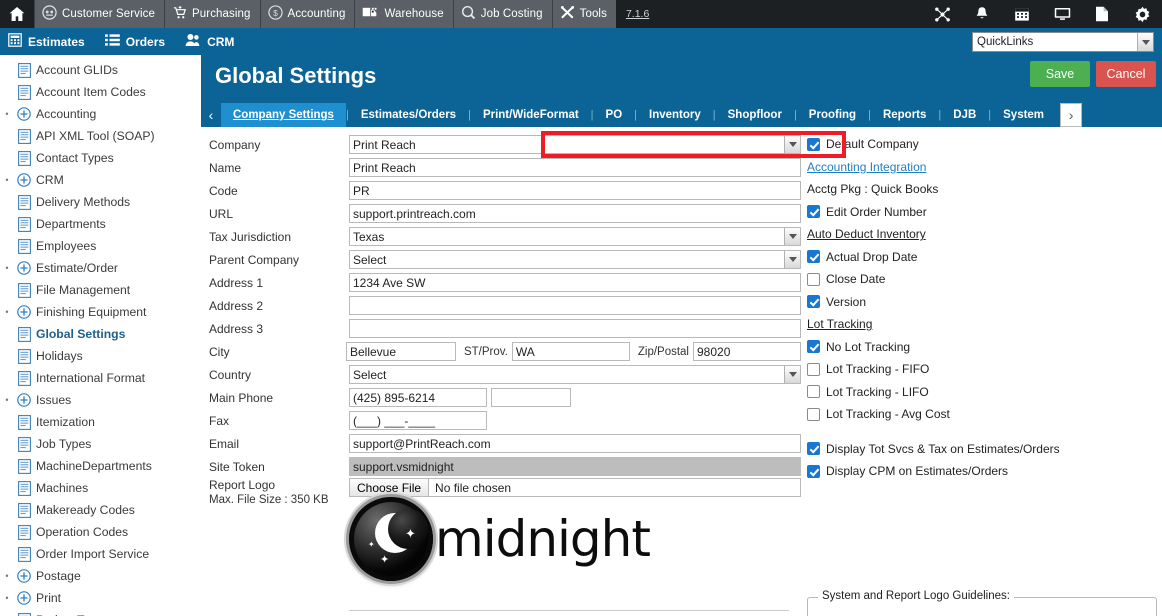 The width and height of the screenshot is (1162, 616). Describe the element at coordinates (283, 115) in the screenshot. I see `tab-company-settings: Company Settings` at that location.